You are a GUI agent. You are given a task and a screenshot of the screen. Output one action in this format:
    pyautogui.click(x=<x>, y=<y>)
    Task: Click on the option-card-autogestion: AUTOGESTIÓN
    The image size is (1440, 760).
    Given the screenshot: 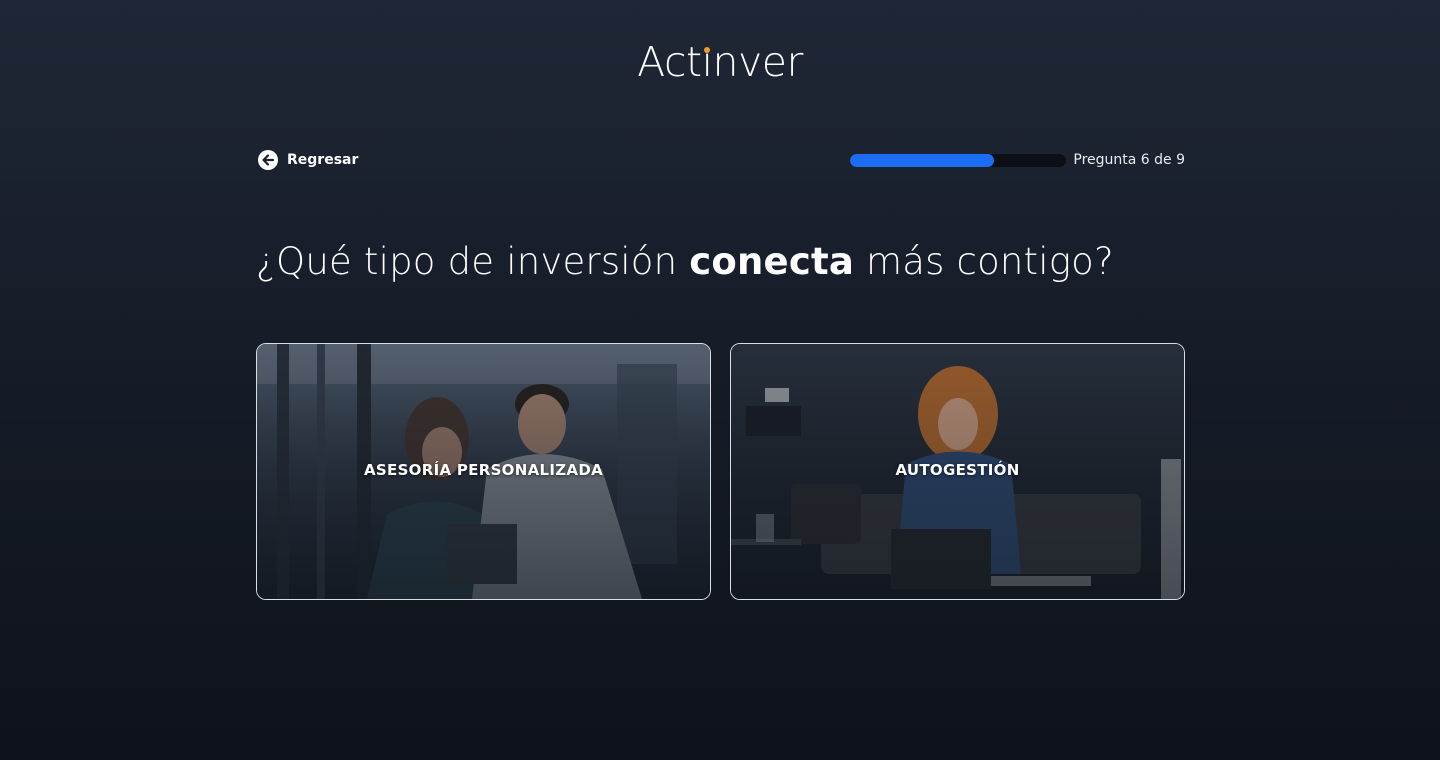 What is the action you would take?
    pyautogui.click(x=957, y=471)
    